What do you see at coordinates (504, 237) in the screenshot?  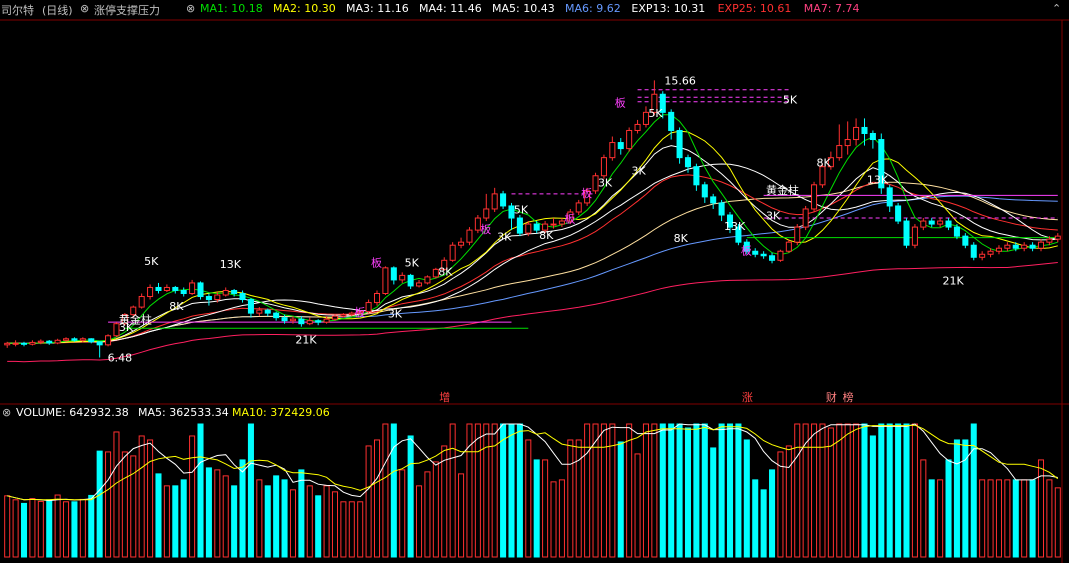 I see `annotation-label: 3K` at bounding box center [504, 237].